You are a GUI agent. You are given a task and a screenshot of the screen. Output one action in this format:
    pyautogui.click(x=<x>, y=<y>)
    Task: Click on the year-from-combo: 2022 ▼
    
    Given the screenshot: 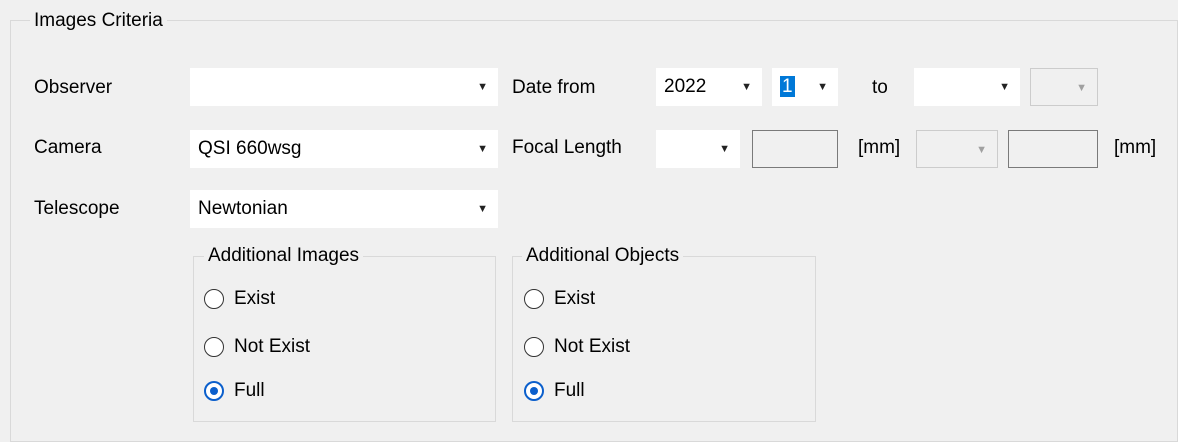 What is the action you would take?
    pyautogui.click(x=709, y=87)
    